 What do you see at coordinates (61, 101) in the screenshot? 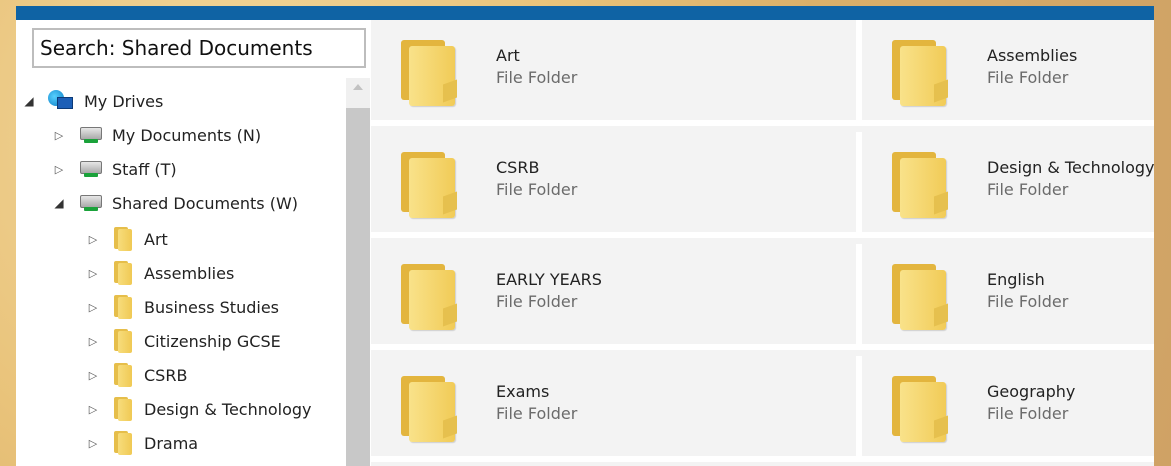
I see `globe-network-icon` at bounding box center [61, 101].